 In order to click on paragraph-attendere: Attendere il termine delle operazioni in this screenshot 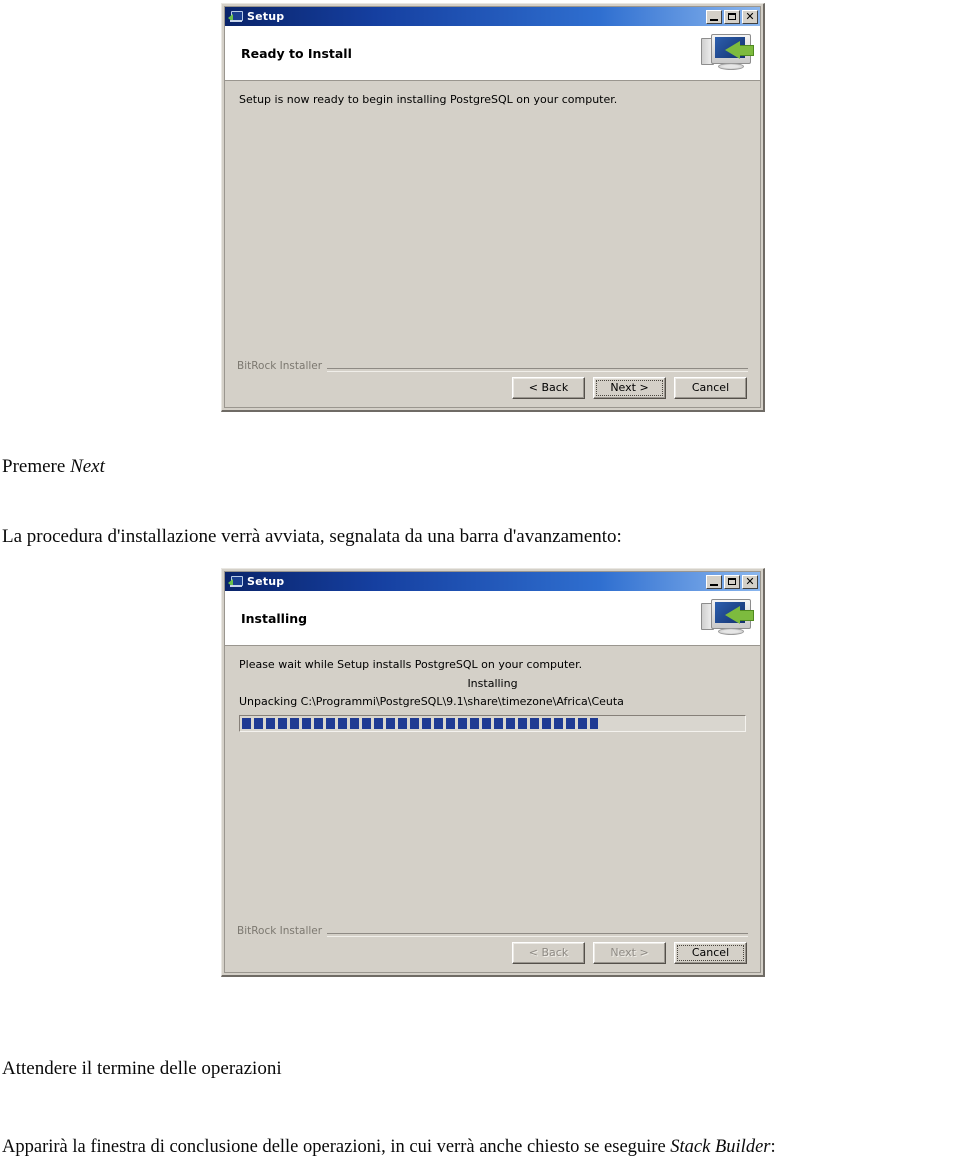, I will do `click(142, 1068)`.